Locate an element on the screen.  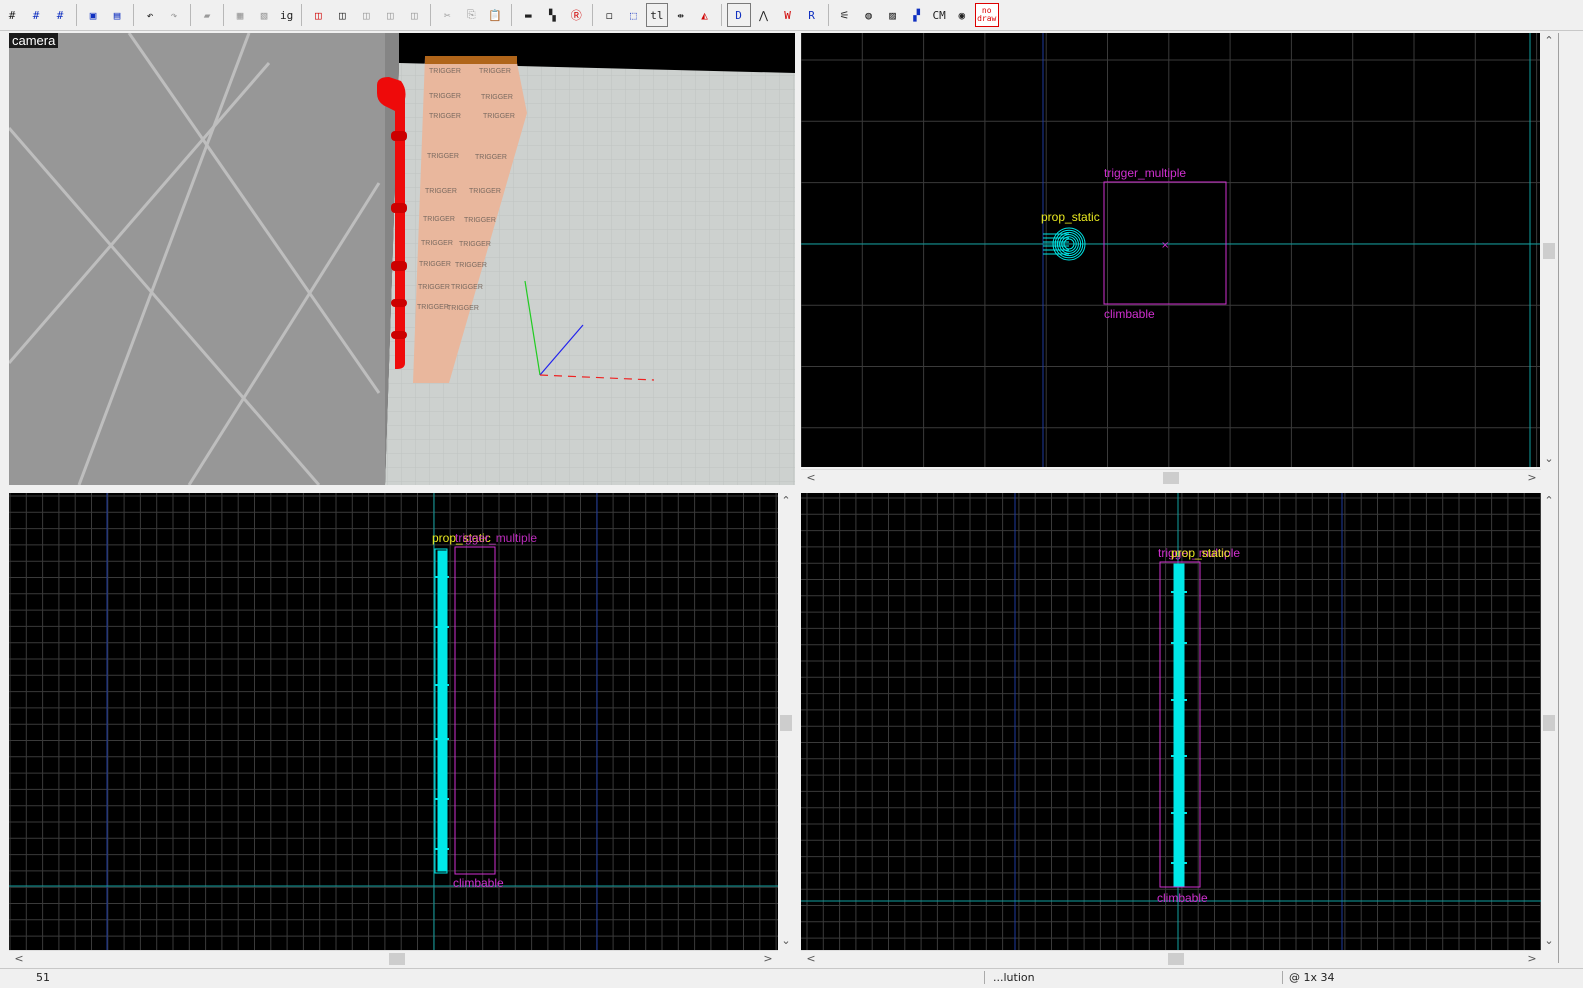
selection-paste-icon: ◫ is located at coordinates (366, 15).